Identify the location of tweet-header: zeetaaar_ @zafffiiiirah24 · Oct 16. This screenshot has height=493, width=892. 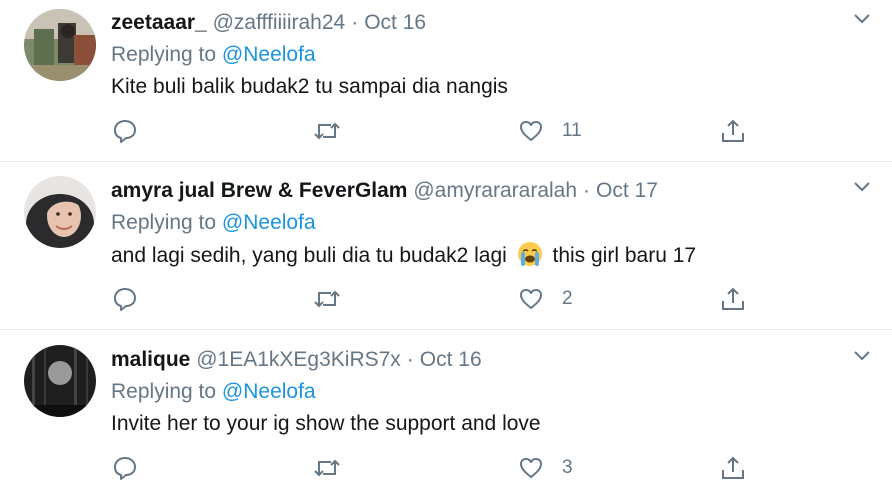
(268, 23).